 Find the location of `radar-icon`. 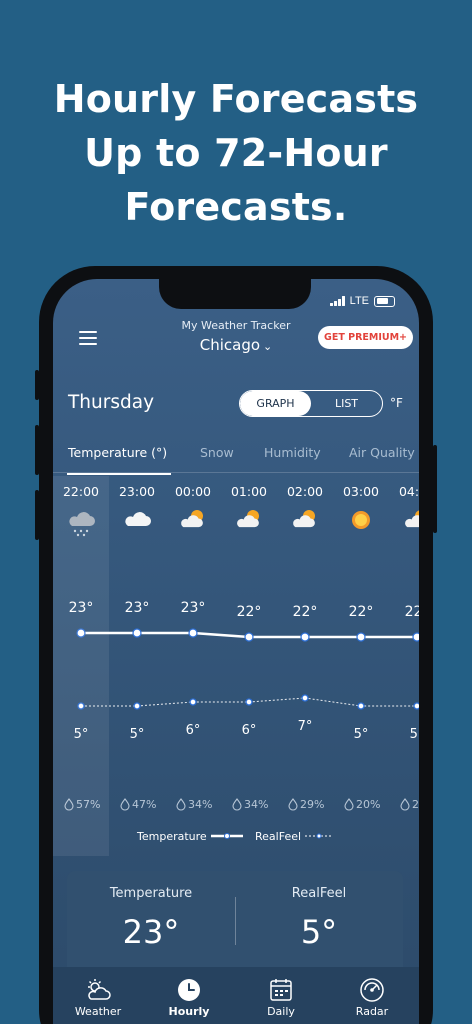

radar-icon is located at coordinates (372, 990).